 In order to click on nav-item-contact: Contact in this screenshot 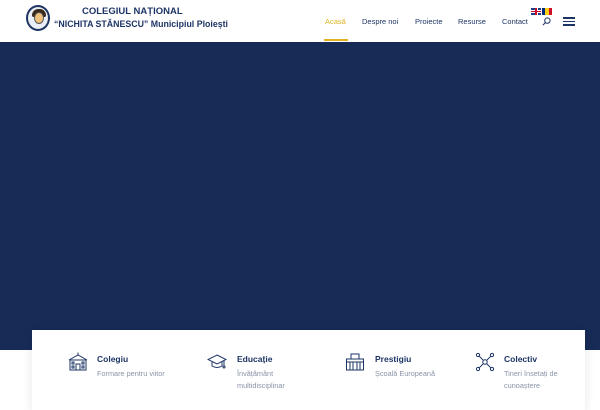, I will do `click(515, 21)`.